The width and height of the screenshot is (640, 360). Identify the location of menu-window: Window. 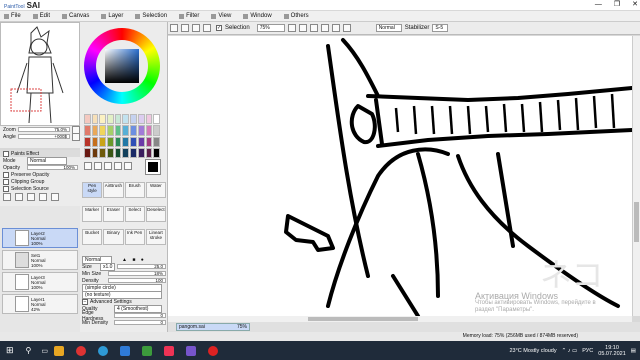
(259, 16).